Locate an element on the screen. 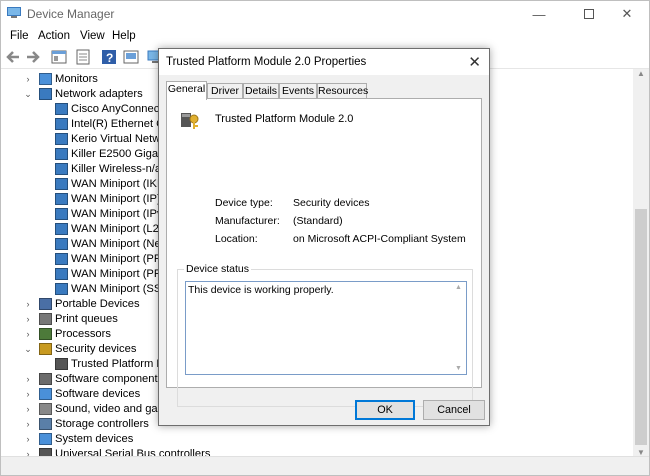 This screenshot has width=650, height=476. help-icon: ? is located at coordinates (109, 57).